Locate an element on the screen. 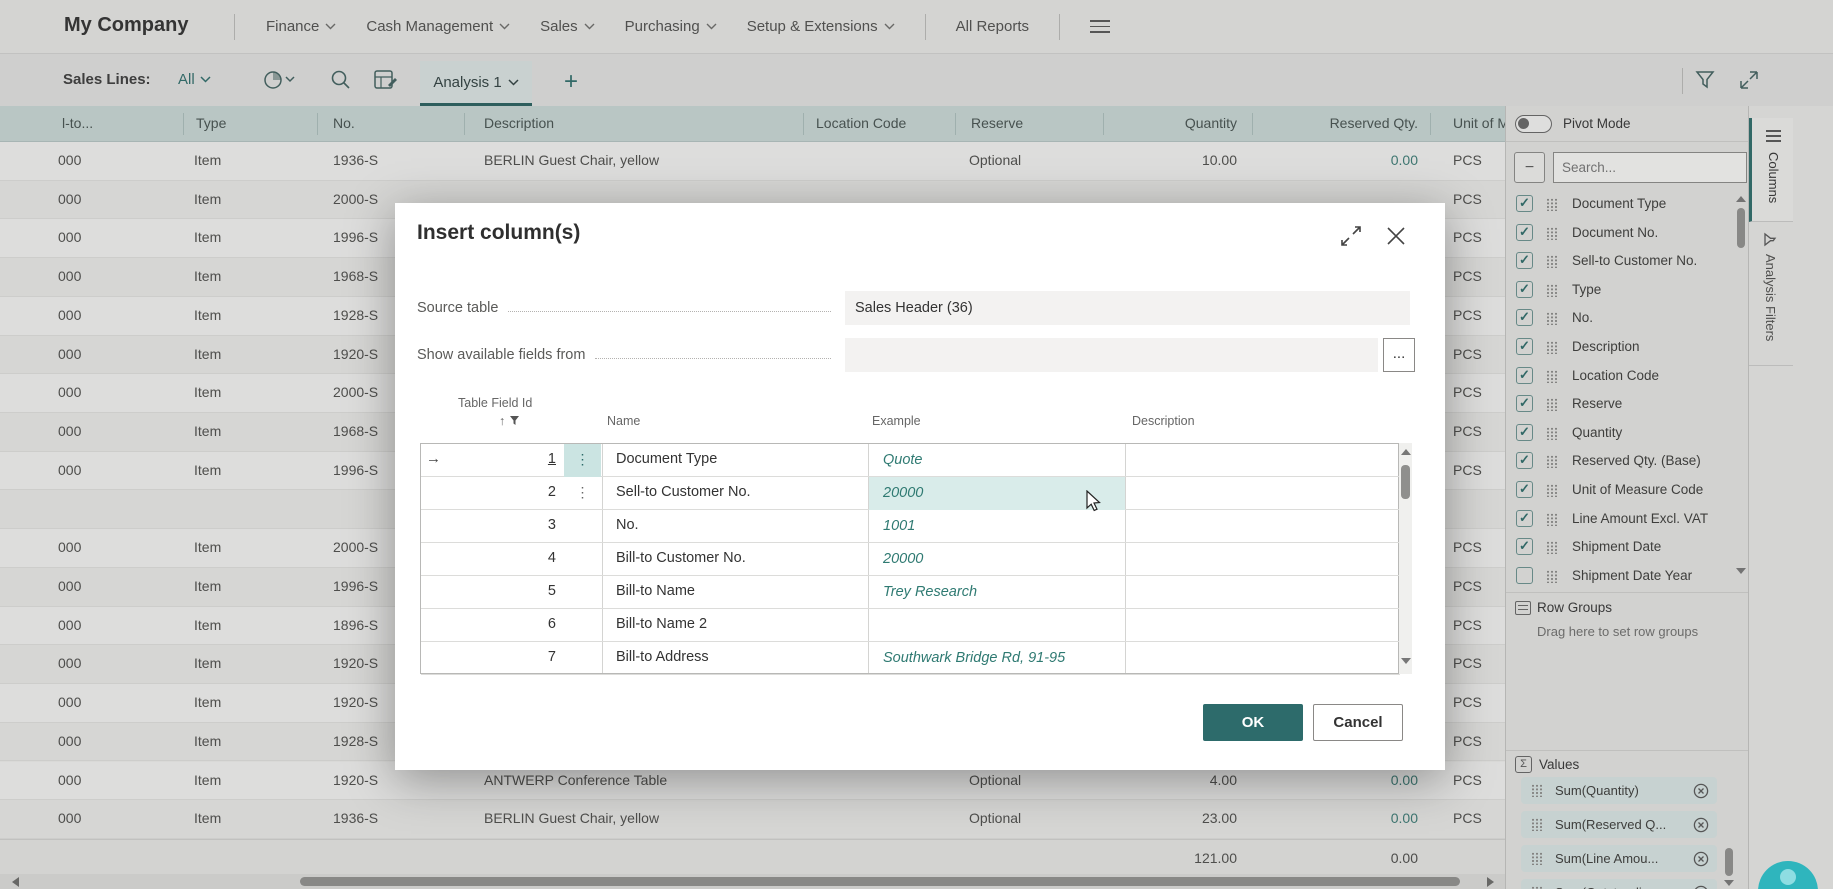 Image resolution: width=1833 pixels, height=889 pixels. col-header-example: Example is located at coordinates (896, 421).